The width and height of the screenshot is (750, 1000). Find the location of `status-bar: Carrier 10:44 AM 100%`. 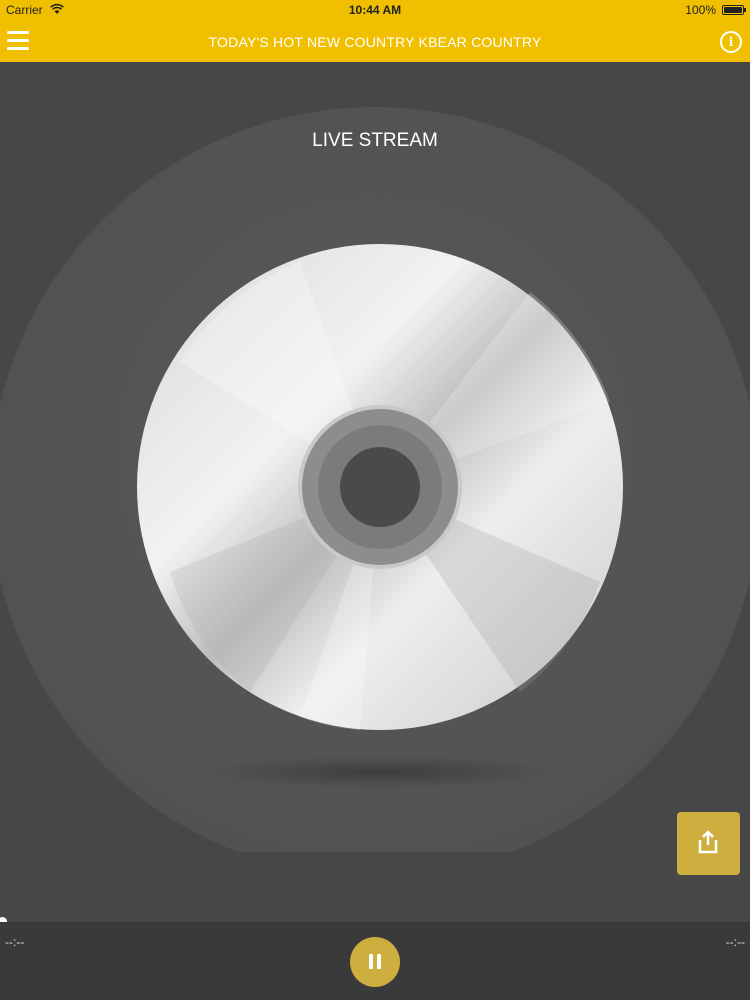

status-bar: Carrier 10:44 AM 100% is located at coordinates (375, 10).